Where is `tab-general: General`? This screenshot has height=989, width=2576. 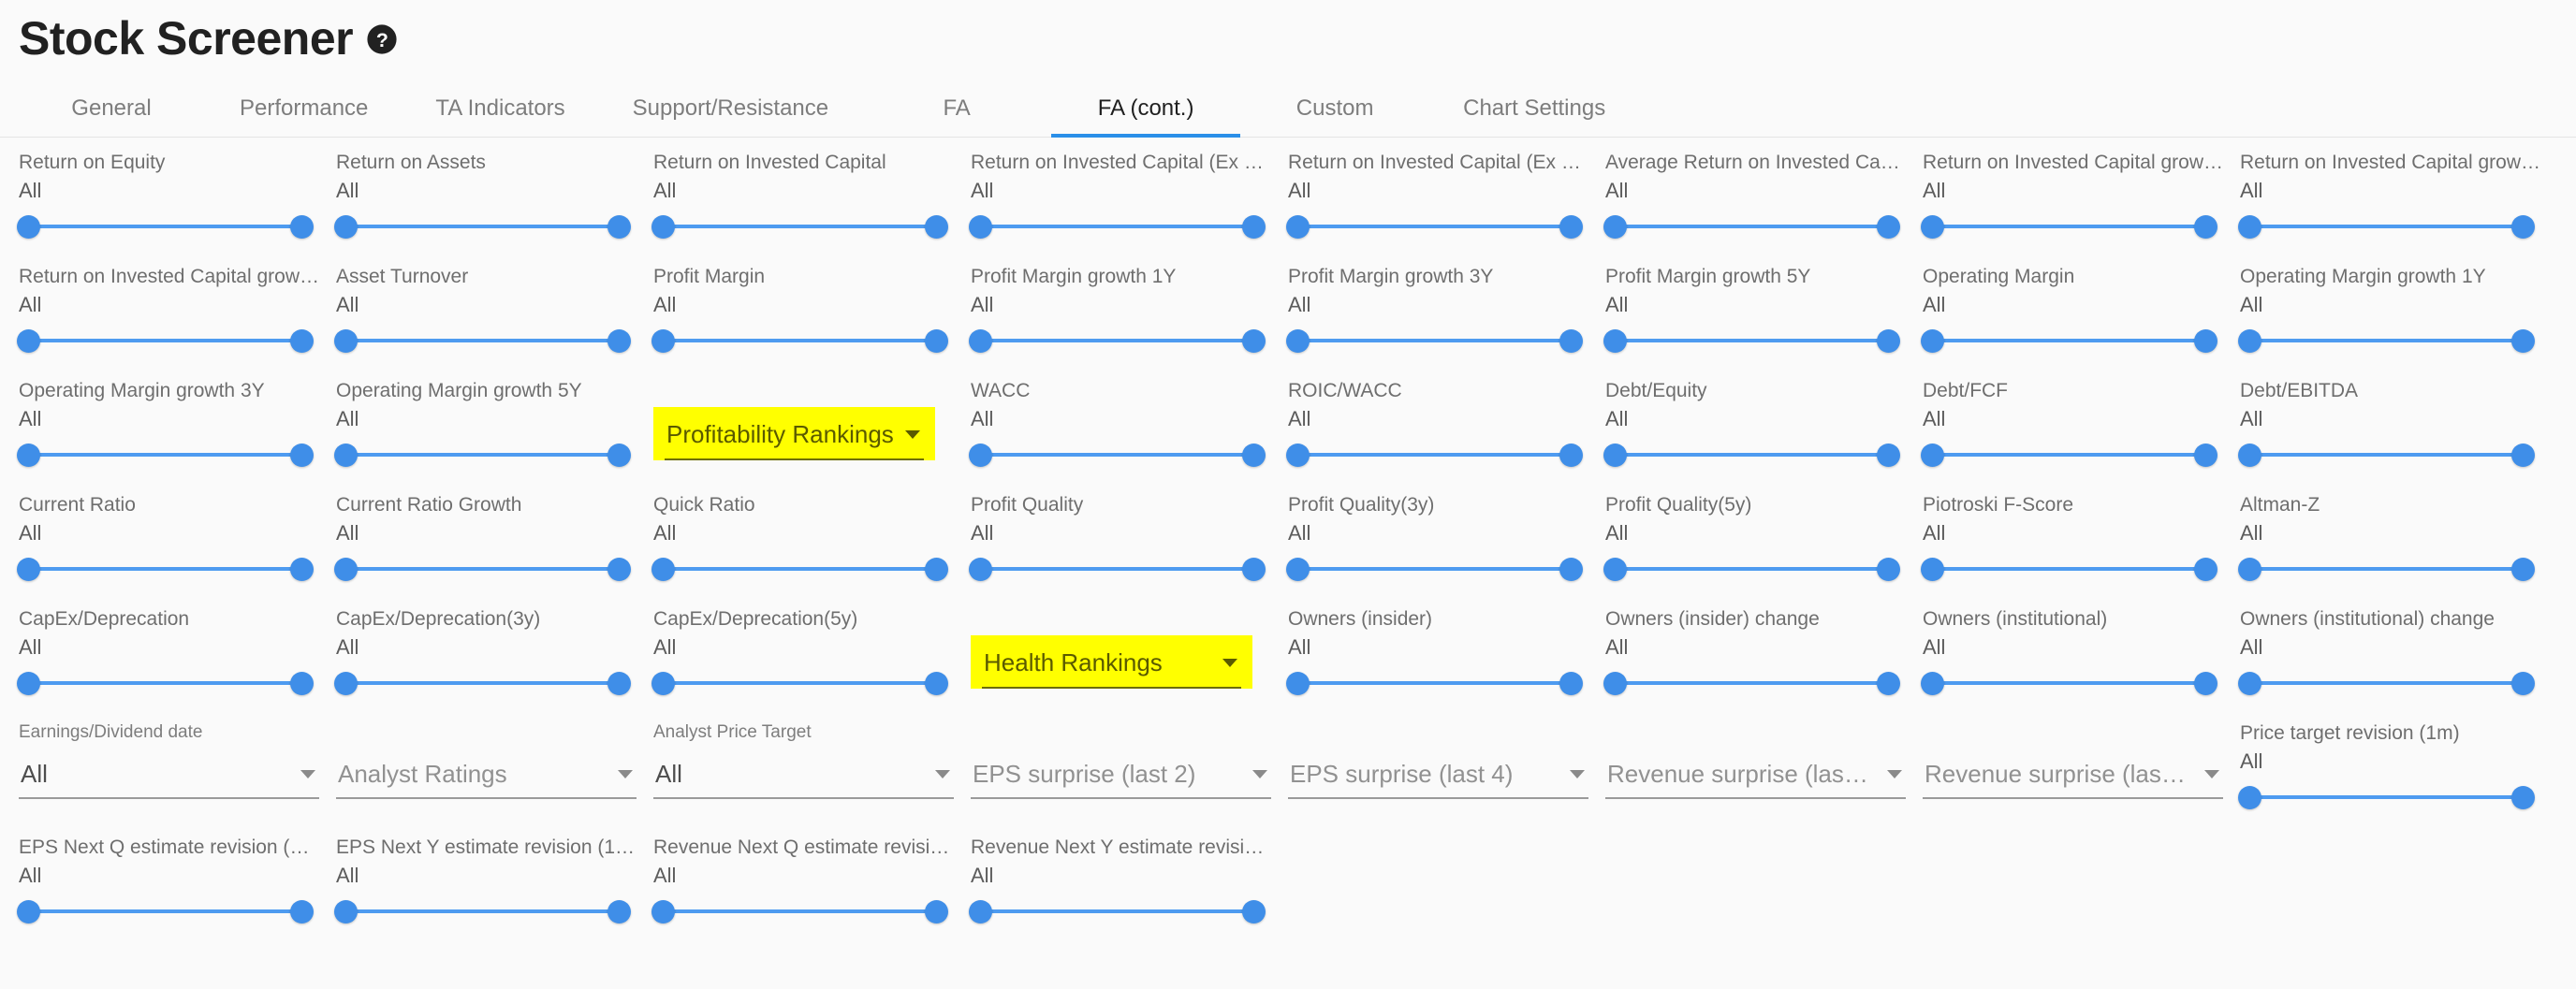 tab-general: General is located at coordinates (111, 109).